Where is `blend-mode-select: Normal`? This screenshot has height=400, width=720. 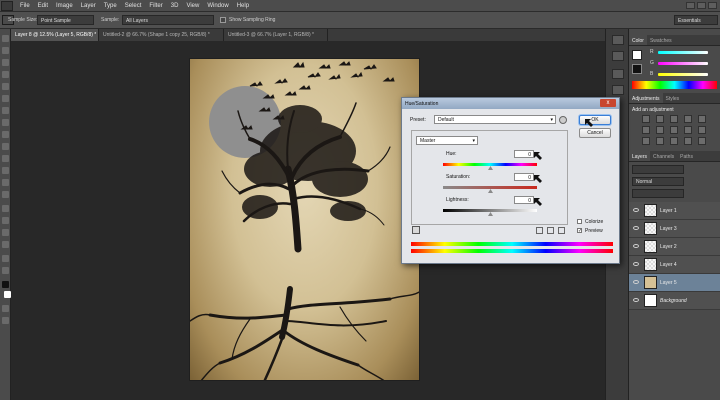
blend-mode-select: Normal is located at coordinates (658, 181).